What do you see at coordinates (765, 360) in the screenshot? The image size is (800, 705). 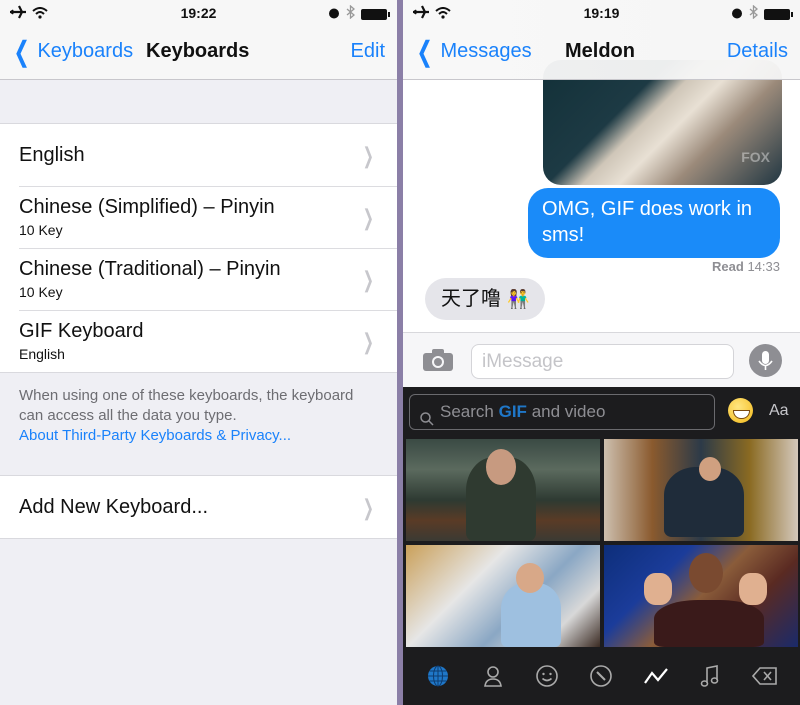 I see `microphone-button` at bounding box center [765, 360].